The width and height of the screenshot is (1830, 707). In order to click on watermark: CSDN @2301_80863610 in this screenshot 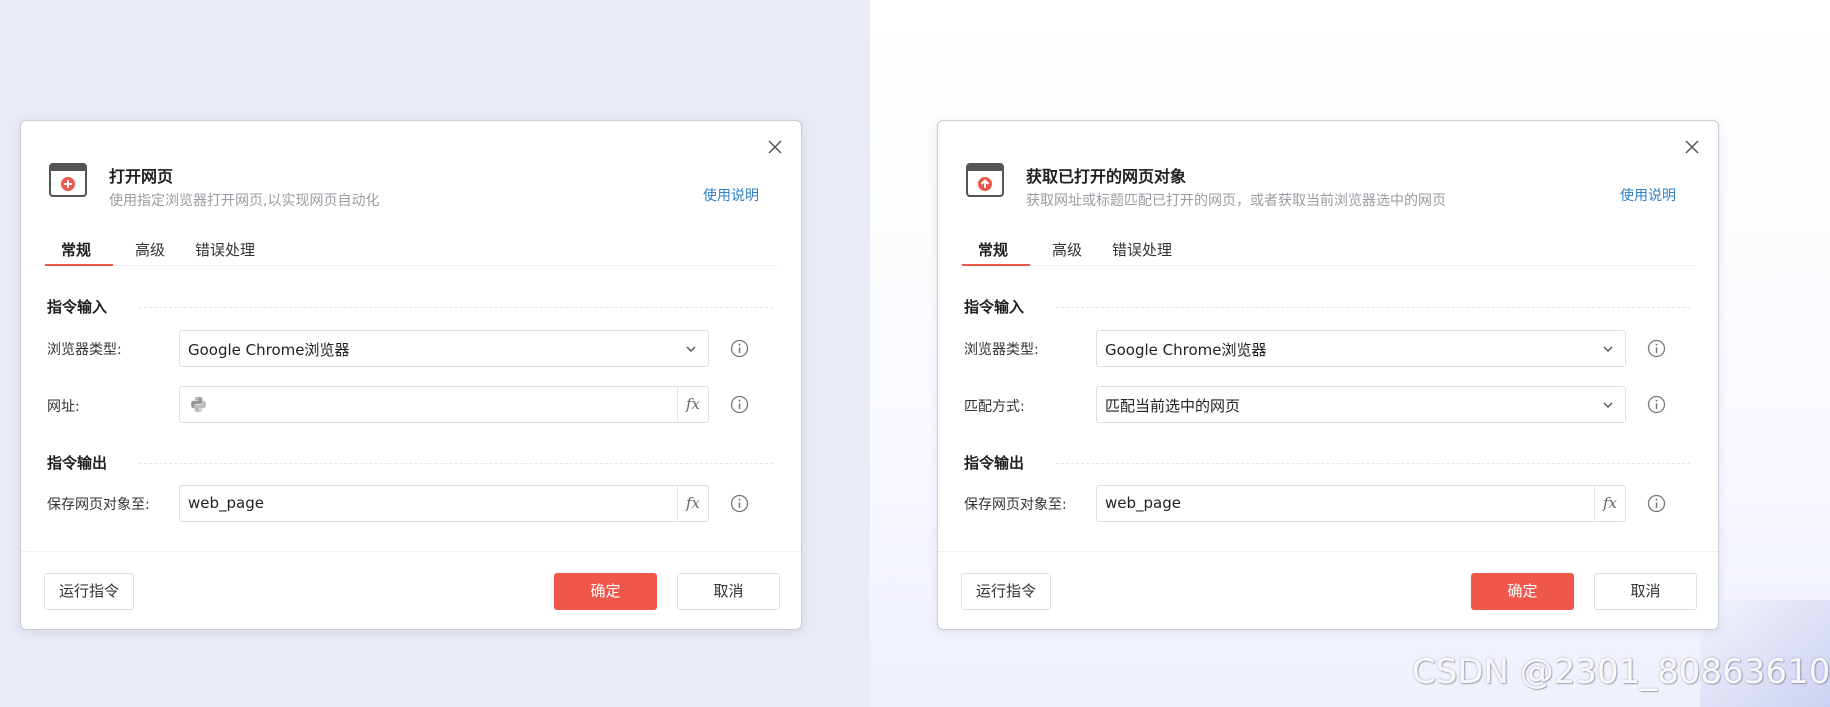, I will do `click(1621, 672)`.